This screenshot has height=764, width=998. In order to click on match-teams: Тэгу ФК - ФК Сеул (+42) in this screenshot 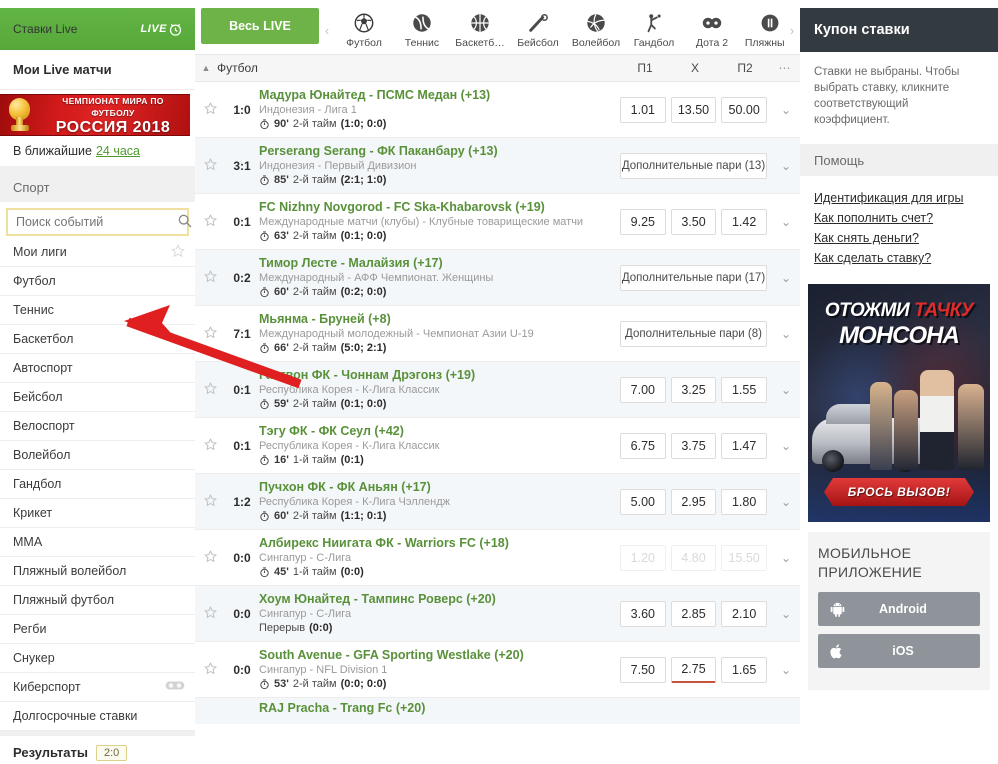, I will do `click(331, 431)`.